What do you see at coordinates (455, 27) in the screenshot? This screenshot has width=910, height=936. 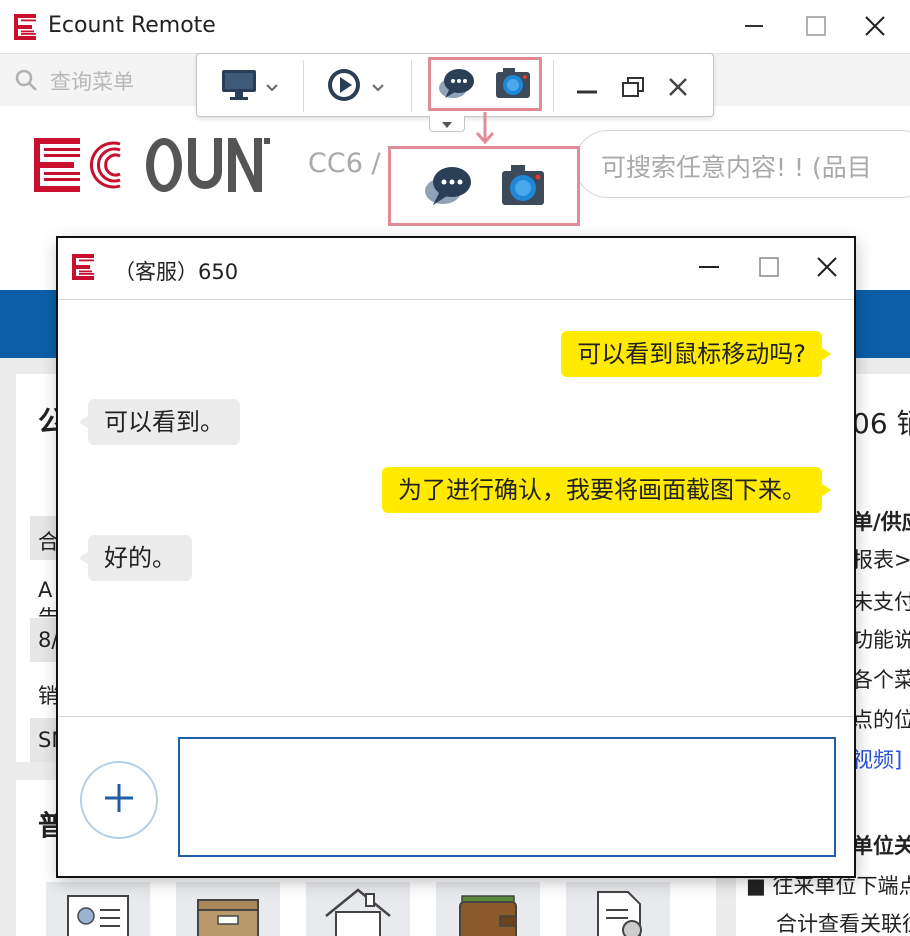 I see `window-titlebar: Ecount Remote` at bounding box center [455, 27].